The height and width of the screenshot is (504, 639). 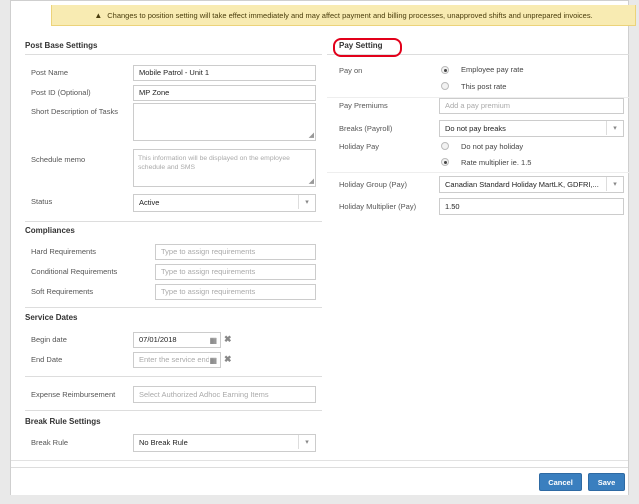 What do you see at coordinates (224, 443) in the screenshot?
I see `break-rule-select: No Break Rule` at bounding box center [224, 443].